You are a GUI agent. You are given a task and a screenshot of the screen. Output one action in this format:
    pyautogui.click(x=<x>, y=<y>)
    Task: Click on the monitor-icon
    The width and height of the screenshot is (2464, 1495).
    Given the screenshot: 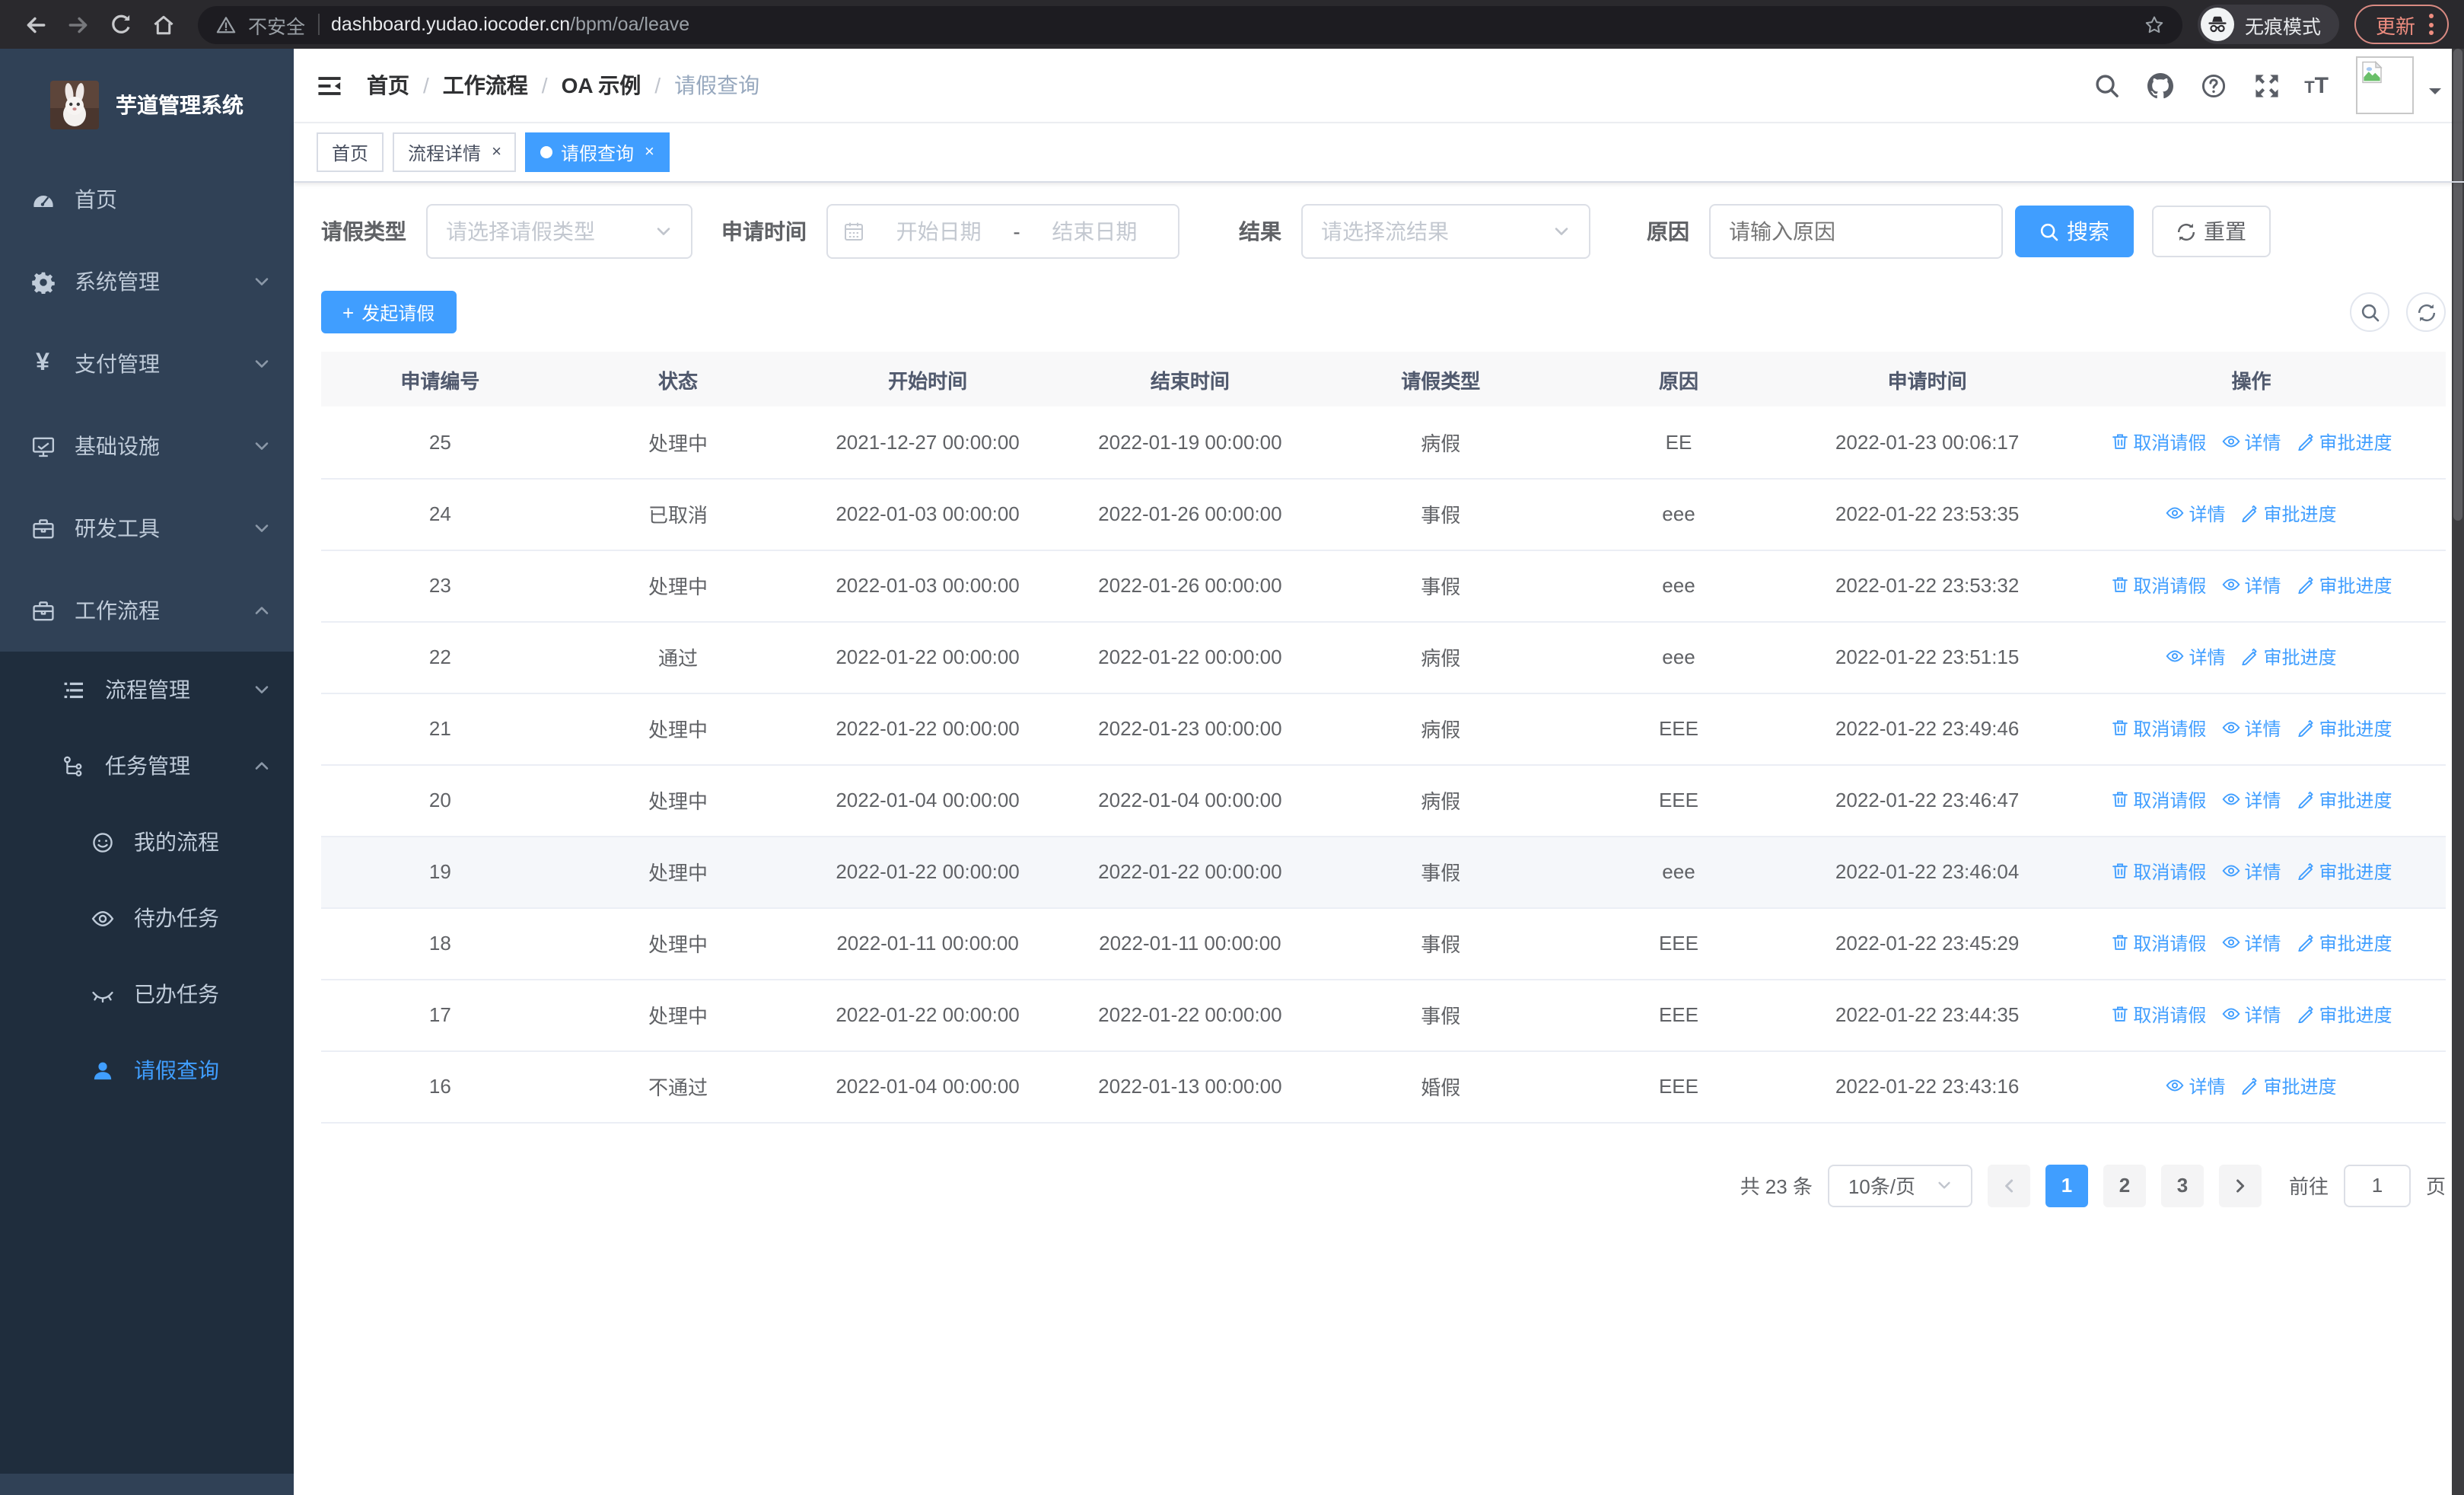 What is the action you would take?
    pyautogui.click(x=42, y=446)
    